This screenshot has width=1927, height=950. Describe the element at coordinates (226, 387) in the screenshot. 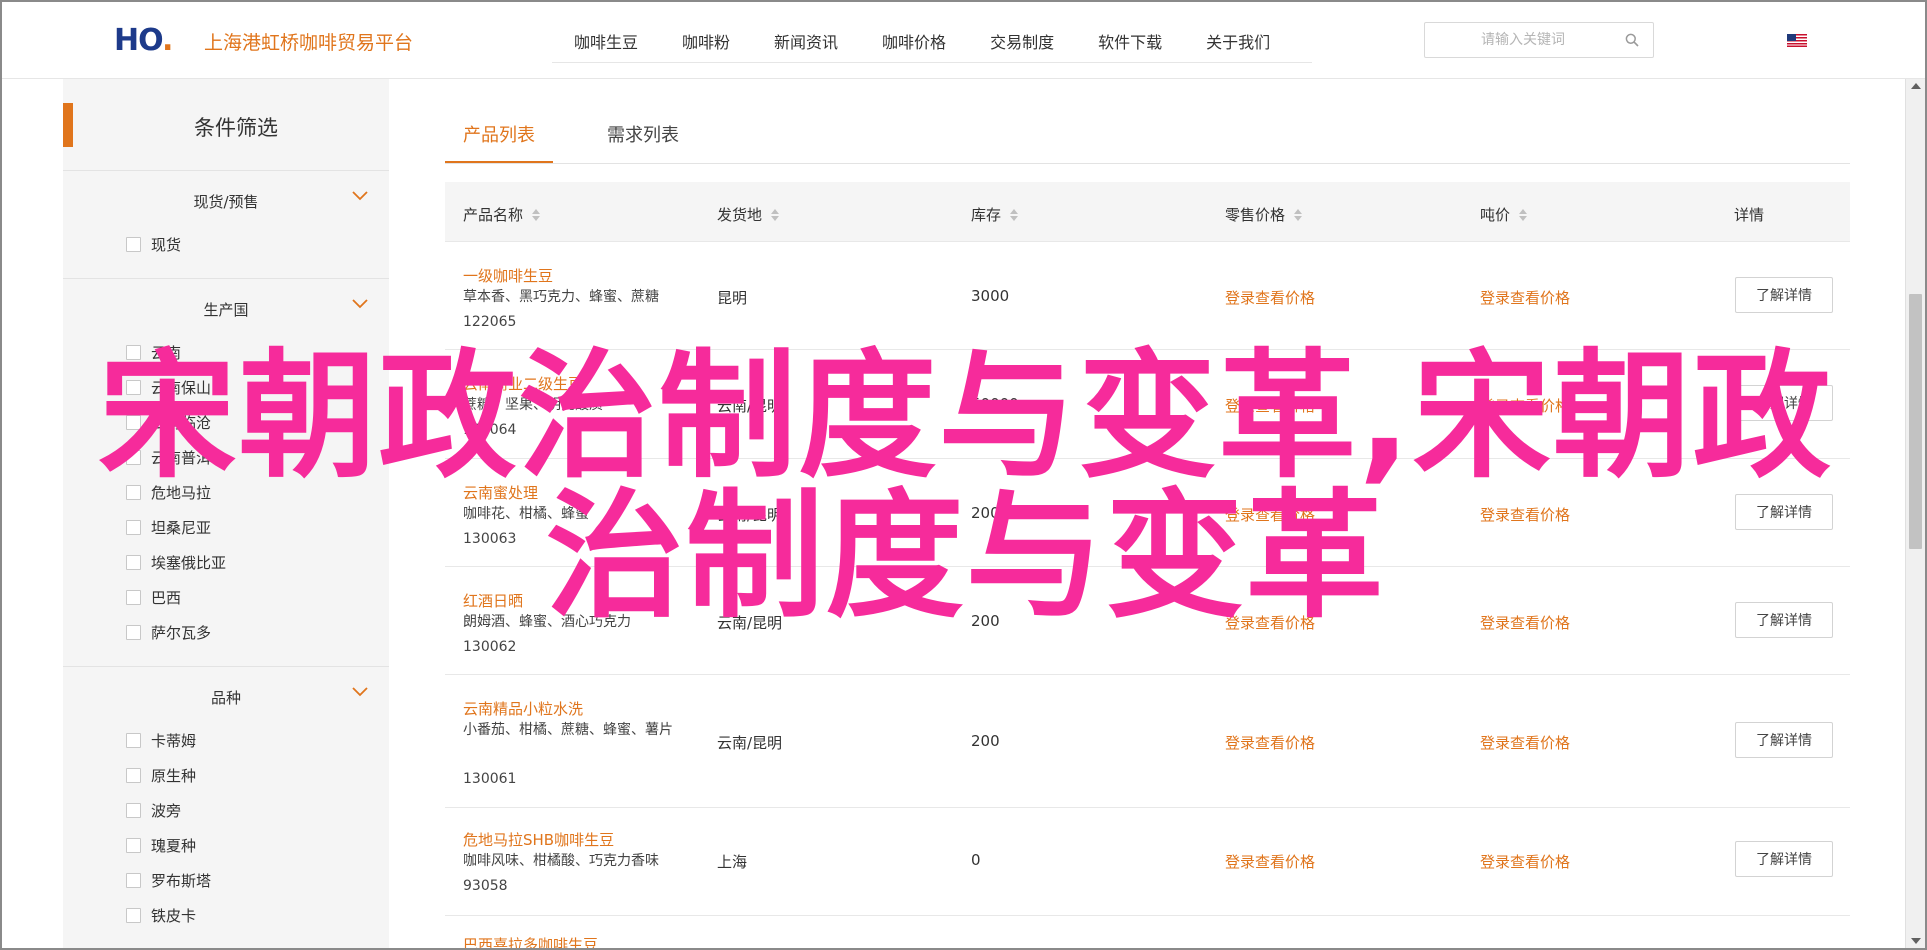

I see `filter-option: 云南保山` at that location.